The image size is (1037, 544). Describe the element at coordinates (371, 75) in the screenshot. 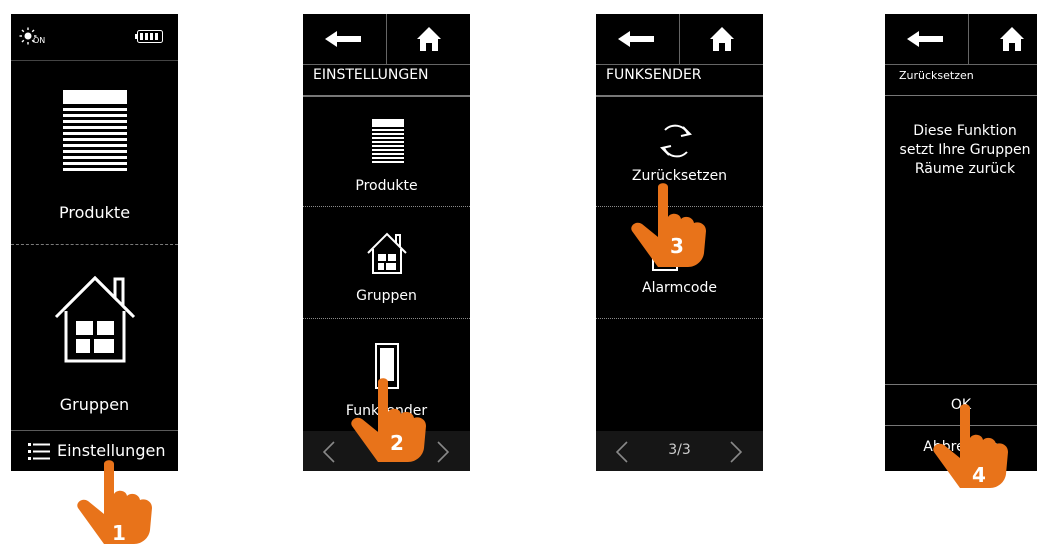

I see `page-title: EINSTELLUNGEN` at that location.